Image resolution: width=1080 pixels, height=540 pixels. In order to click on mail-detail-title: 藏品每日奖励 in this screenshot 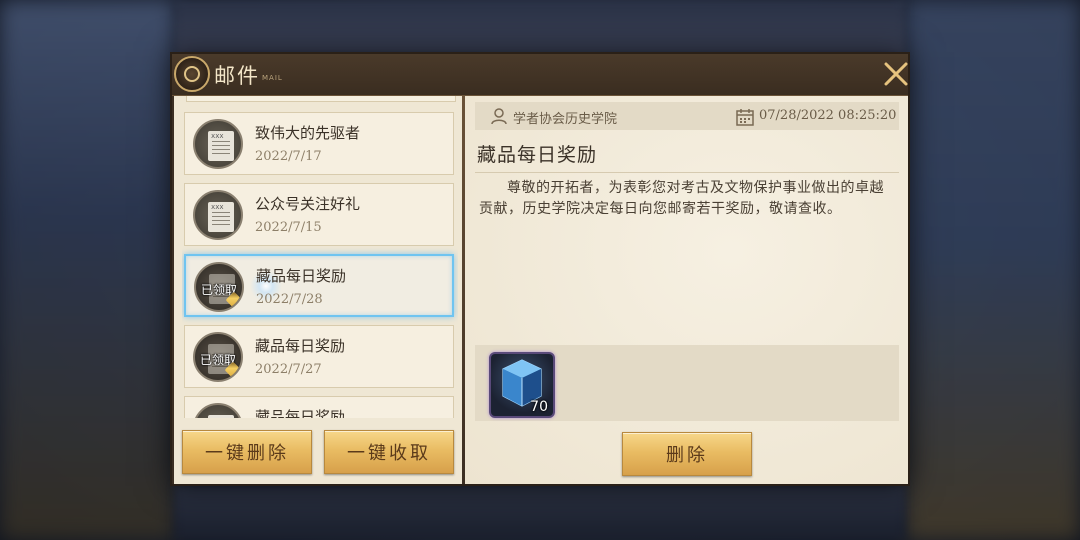, I will do `click(537, 155)`.